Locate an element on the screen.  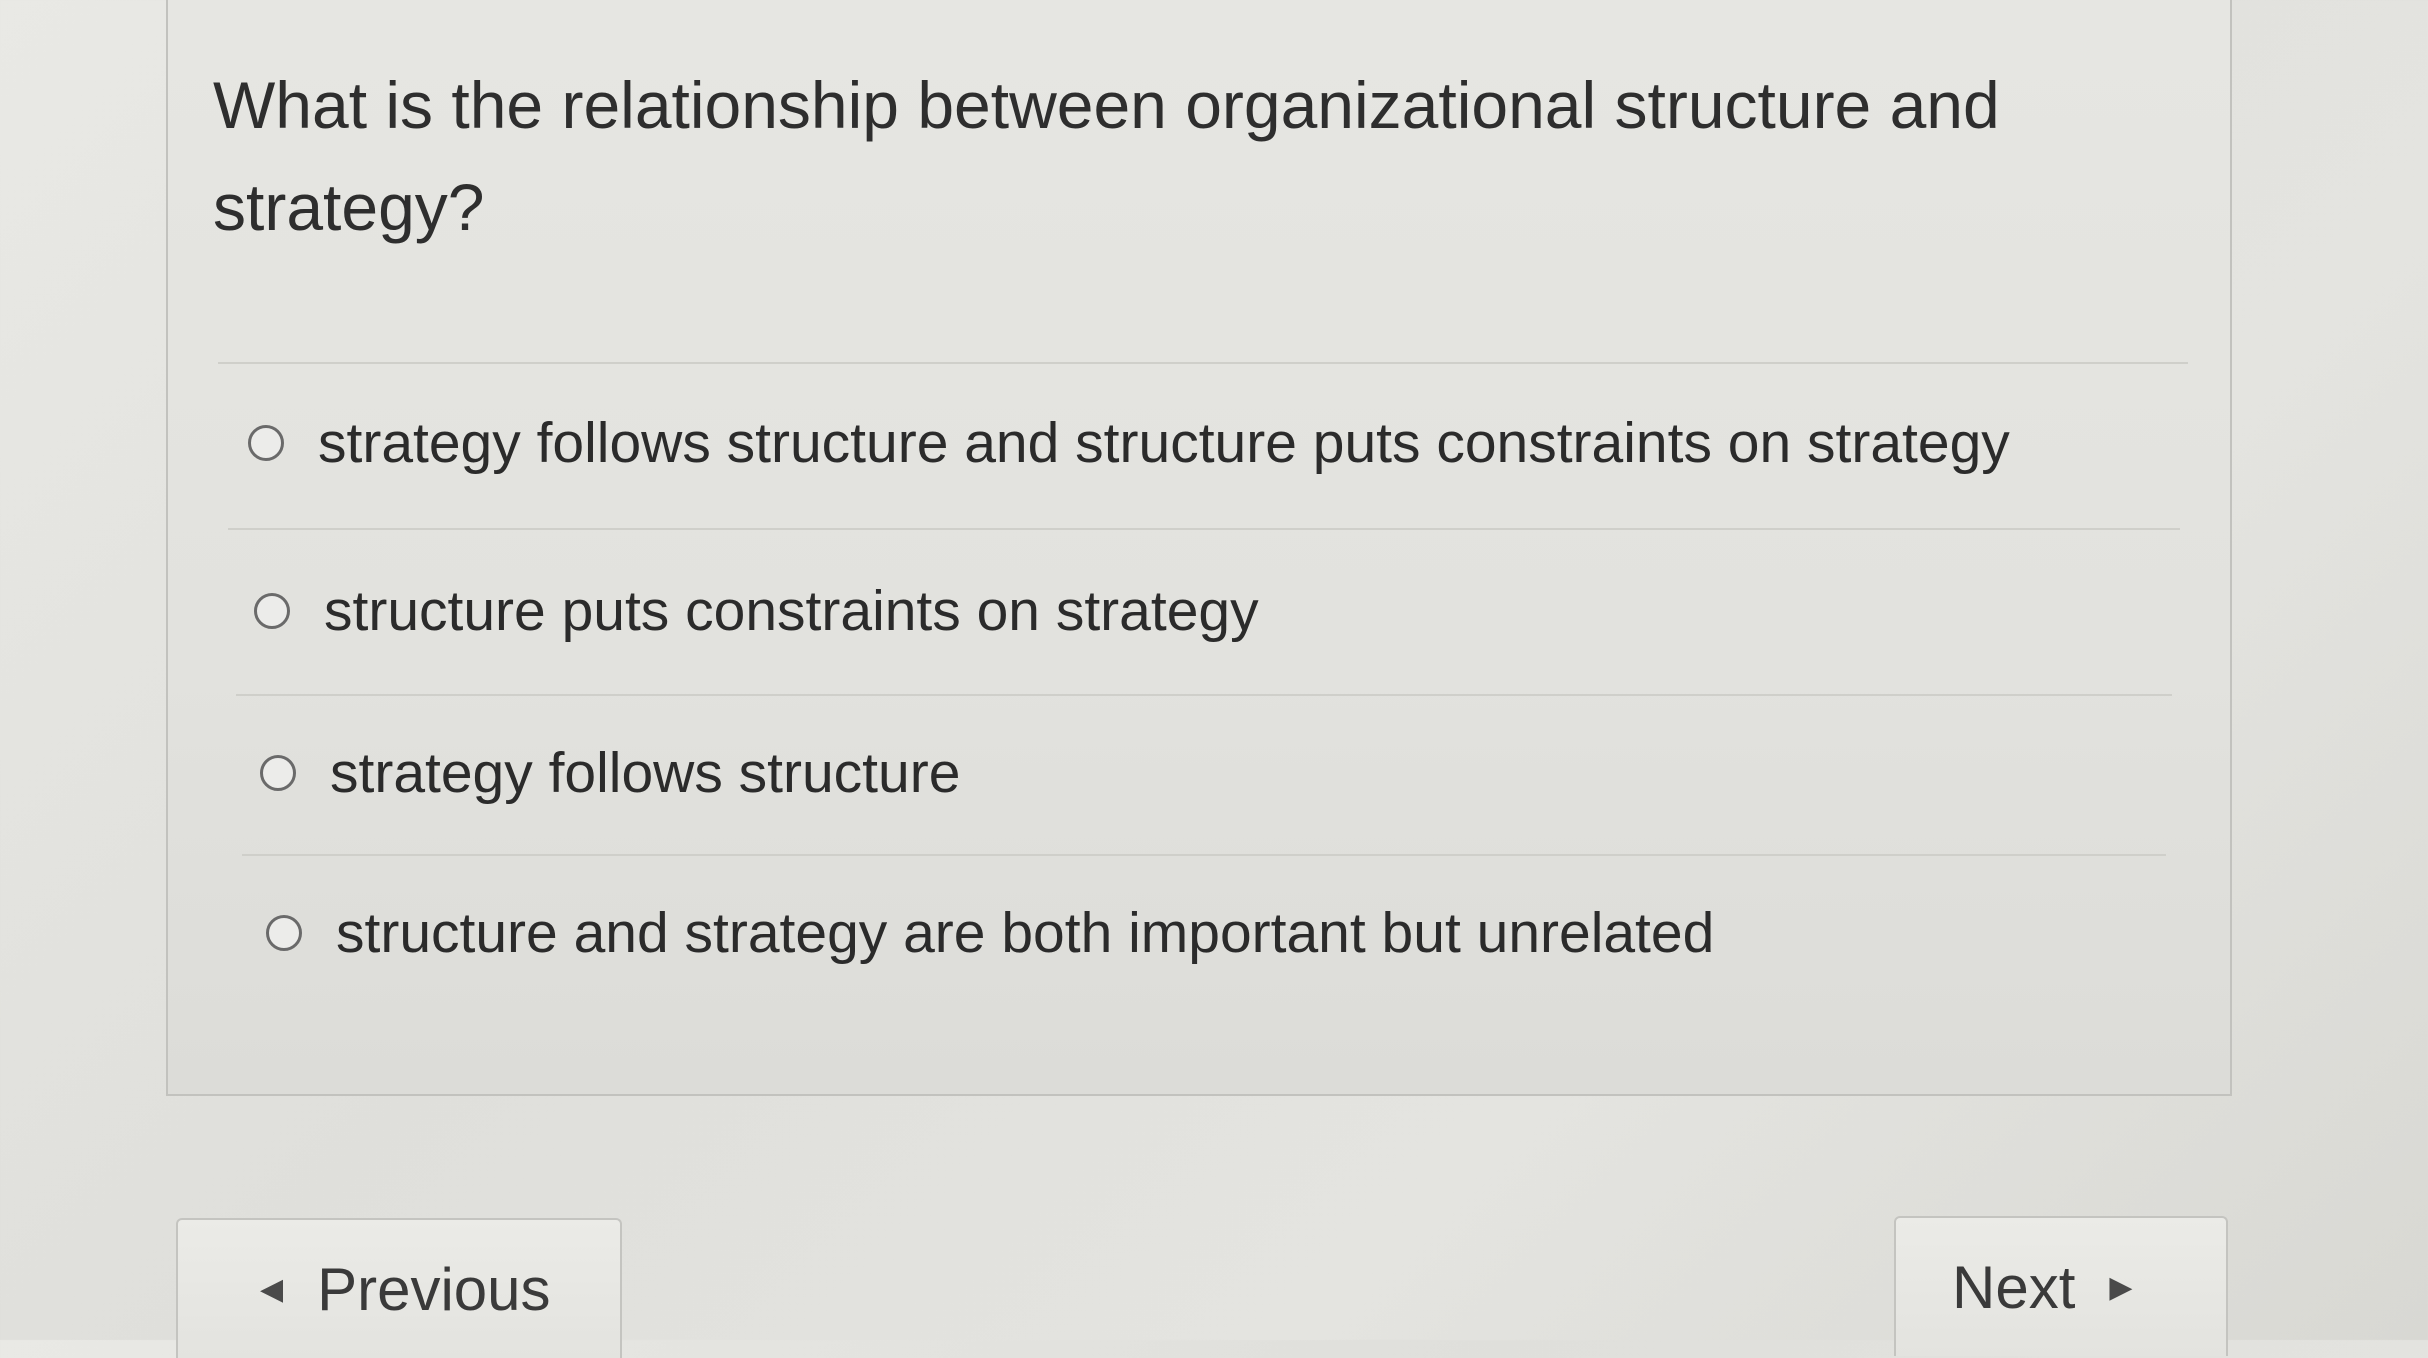
previous-label: Previous is located at coordinates (434, 1289).